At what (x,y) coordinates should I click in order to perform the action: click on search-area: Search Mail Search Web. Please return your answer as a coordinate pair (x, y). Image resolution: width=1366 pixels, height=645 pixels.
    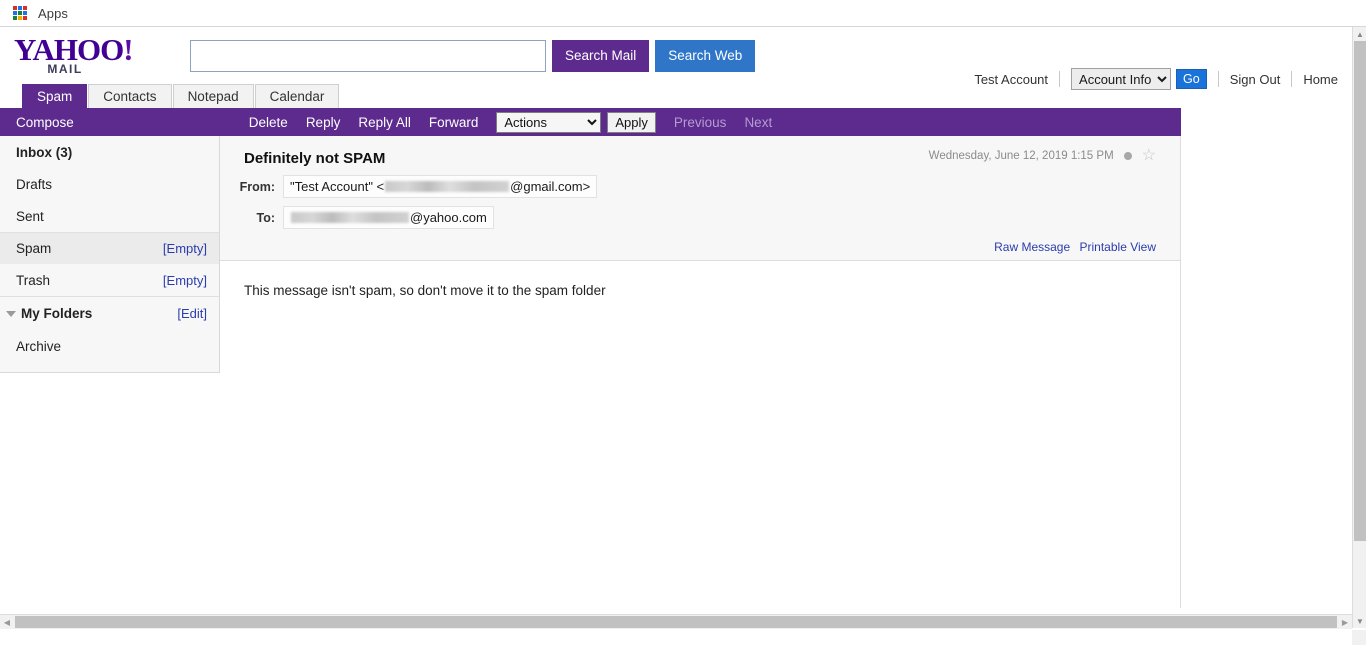
    Looking at the image, I should click on (473, 55).